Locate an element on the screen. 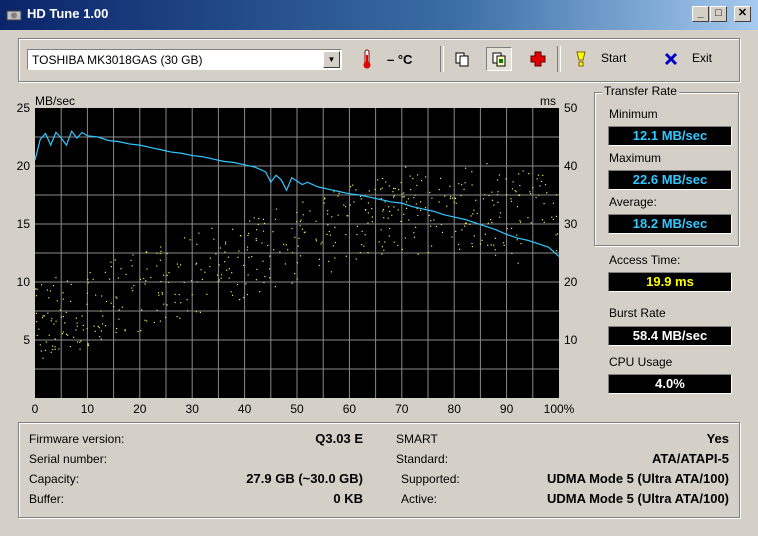 This screenshot has width=758, height=536. health-cross-icon is located at coordinates (538, 59).